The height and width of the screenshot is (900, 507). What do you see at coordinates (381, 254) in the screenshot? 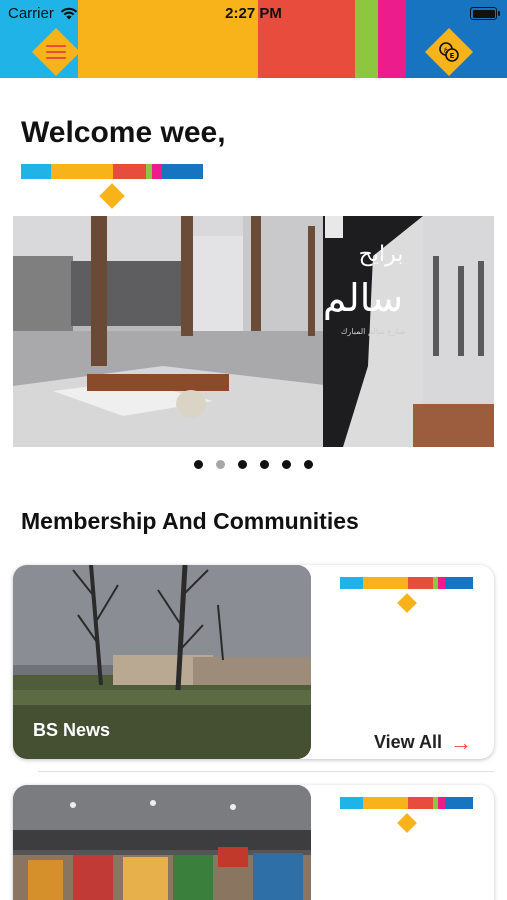
I see `svg-text: برايح` at bounding box center [381, 254].